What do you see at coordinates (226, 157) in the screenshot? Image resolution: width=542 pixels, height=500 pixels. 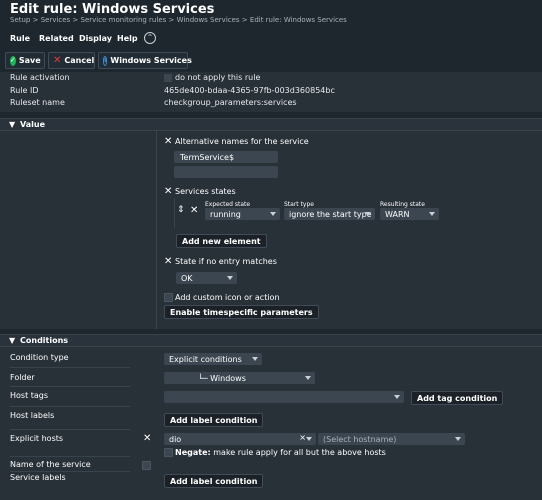 I see `alt-name-input: TermService$` at bounding box center [226, 157].